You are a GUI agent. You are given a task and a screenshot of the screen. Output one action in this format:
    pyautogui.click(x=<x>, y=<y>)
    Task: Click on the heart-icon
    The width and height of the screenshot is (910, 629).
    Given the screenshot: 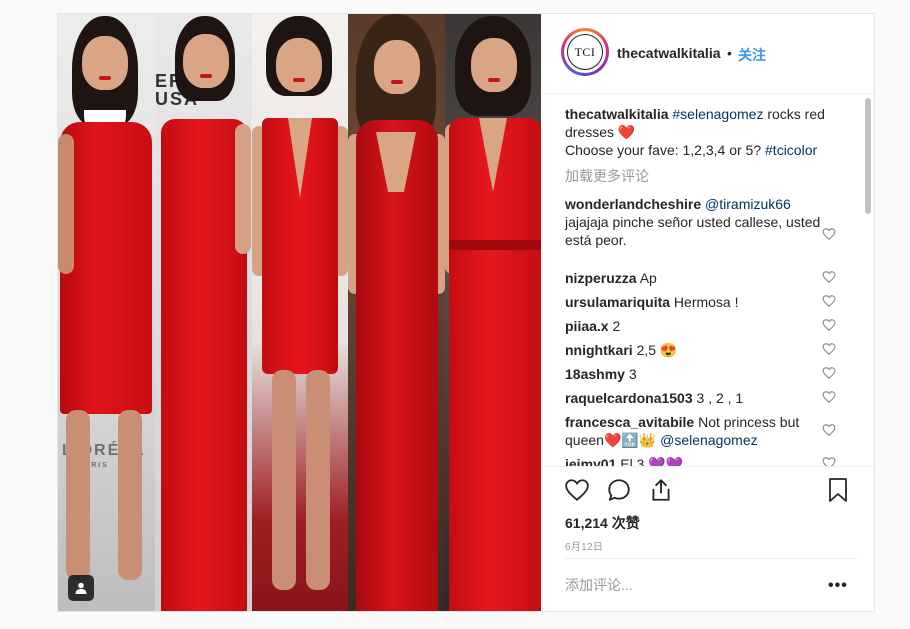 What is the action you would take?
    pyautogui.click(x=577, y=490)
    